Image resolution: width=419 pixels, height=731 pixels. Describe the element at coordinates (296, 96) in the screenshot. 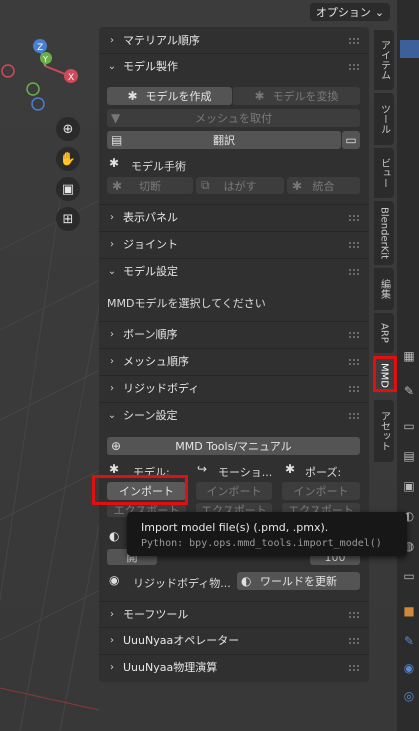

I see `convert-model-button: ✱ モデルを変換` at that location.